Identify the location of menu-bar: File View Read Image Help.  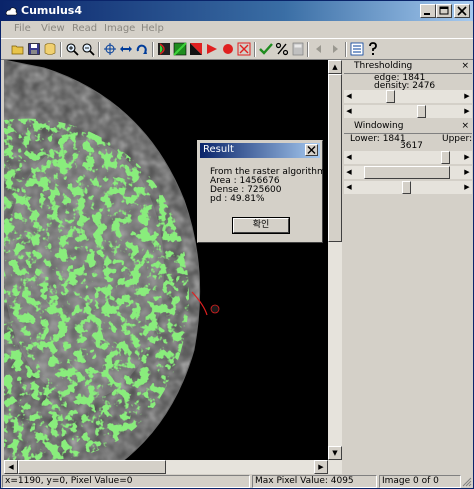
(237, 29).